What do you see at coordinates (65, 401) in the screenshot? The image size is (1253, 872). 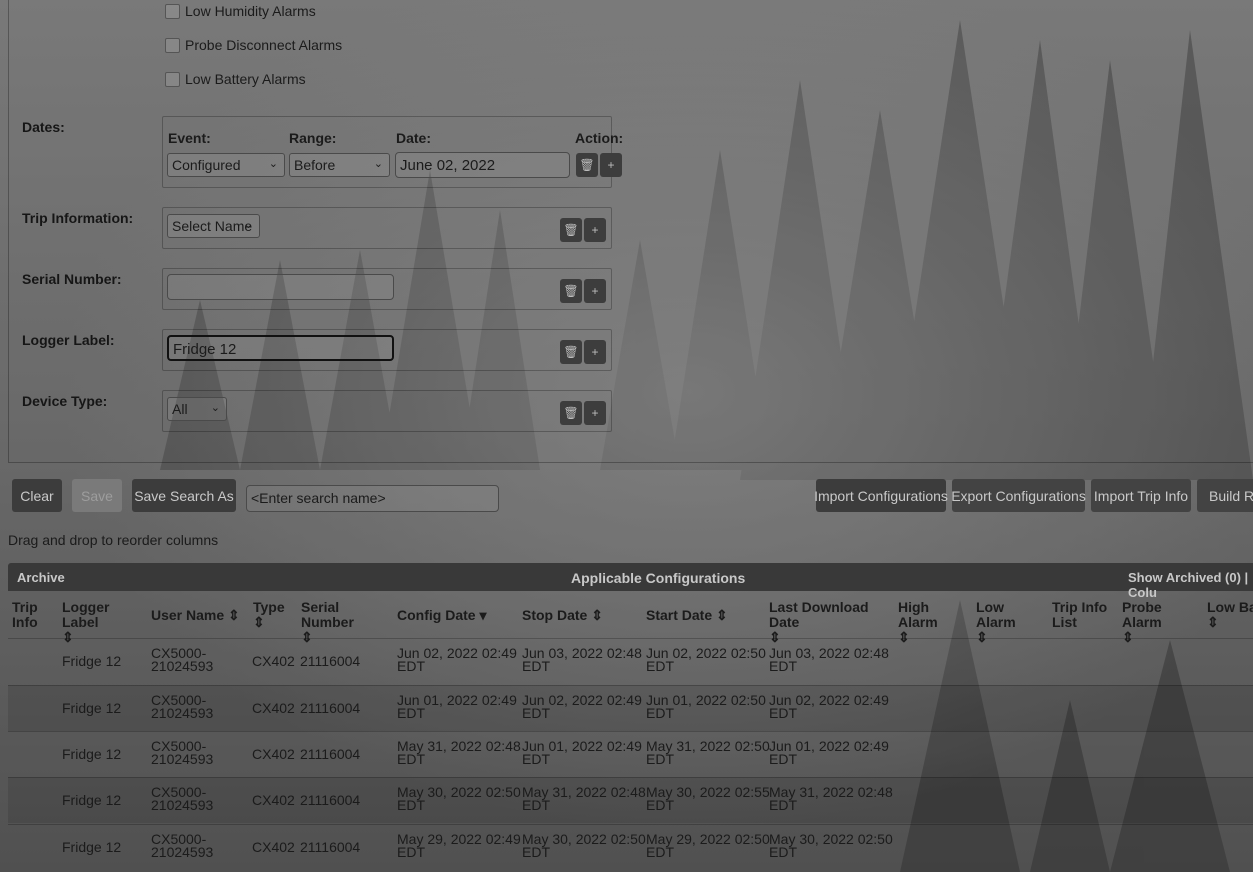 I see `device-type-label: Device Type:` at bounding box center [65, 401].